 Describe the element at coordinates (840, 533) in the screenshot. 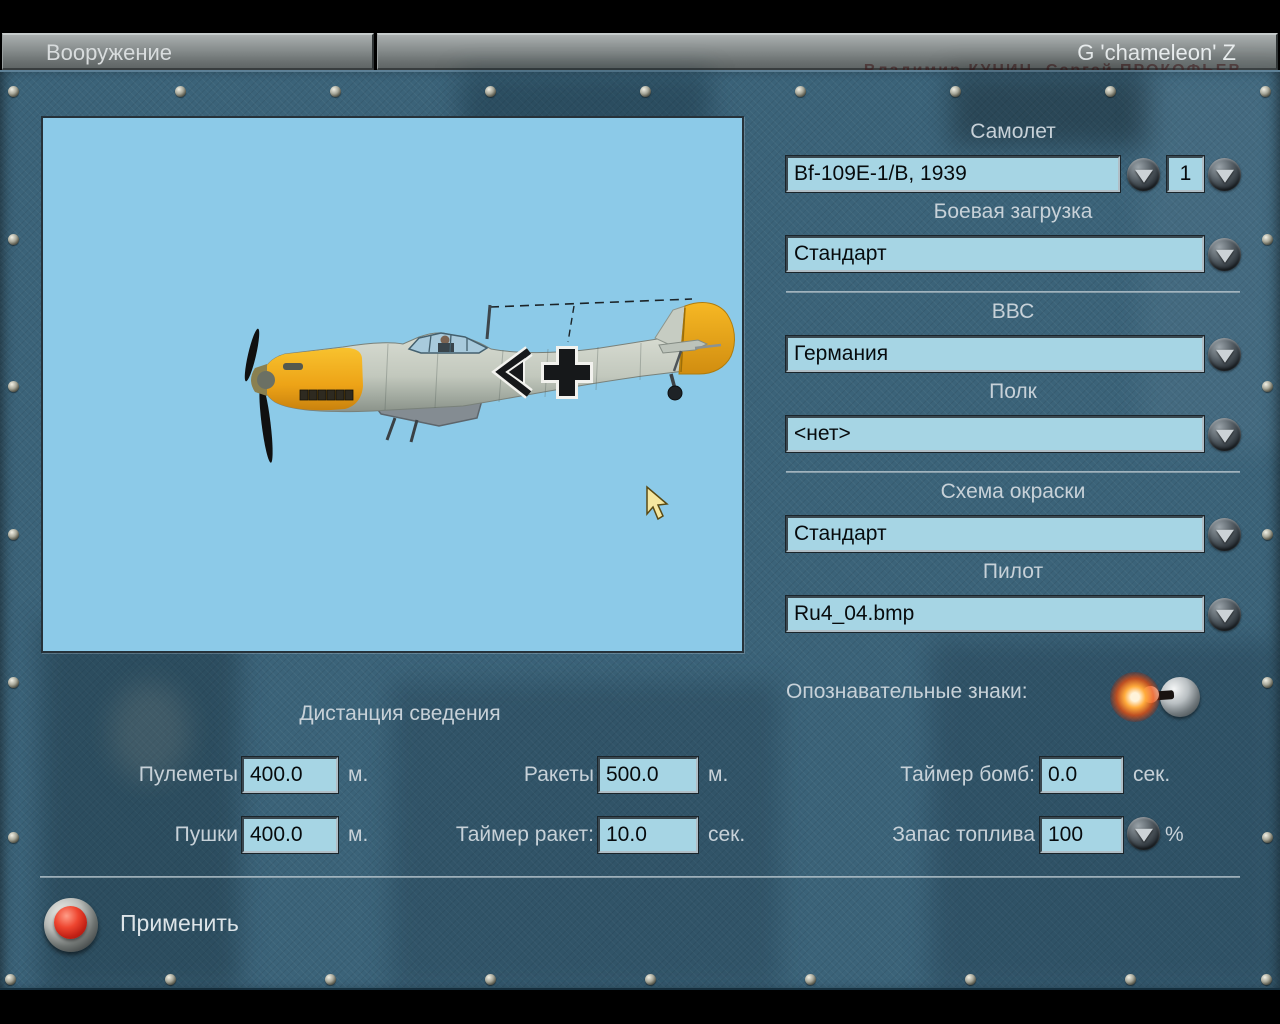

I see `skin-select-value: Стандарт` at that location.